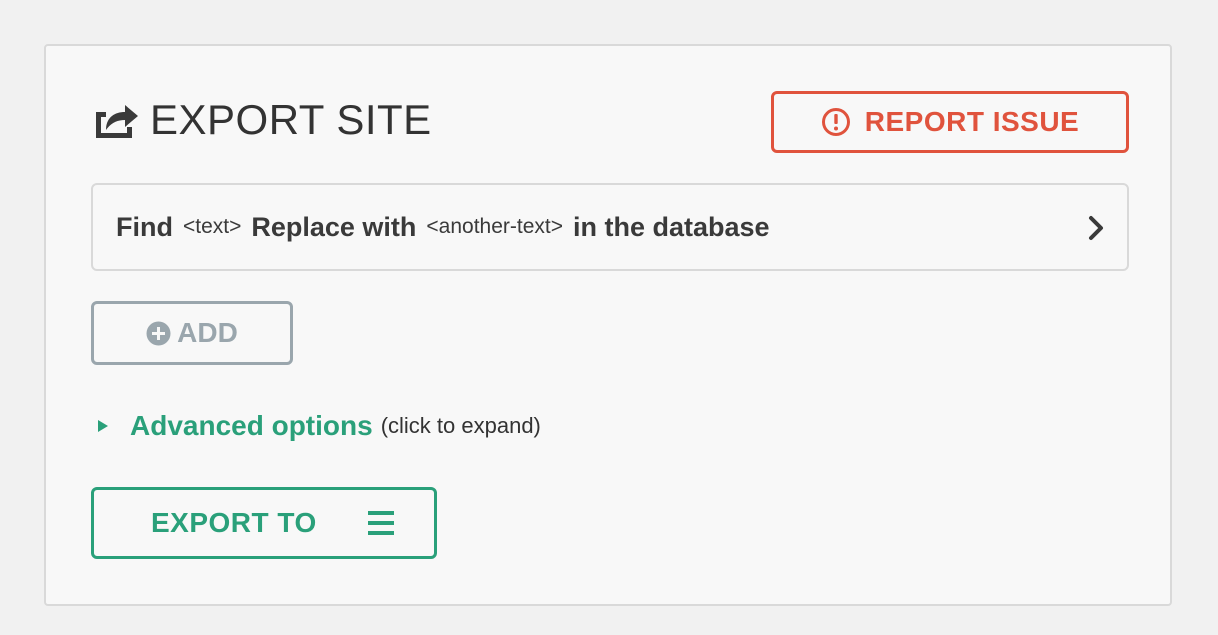 The image size is (1218, 635). Describe the element at coordinates (460, 425) in the screenshot. I see `advanced-options-hint: (click to expand)` at that location.